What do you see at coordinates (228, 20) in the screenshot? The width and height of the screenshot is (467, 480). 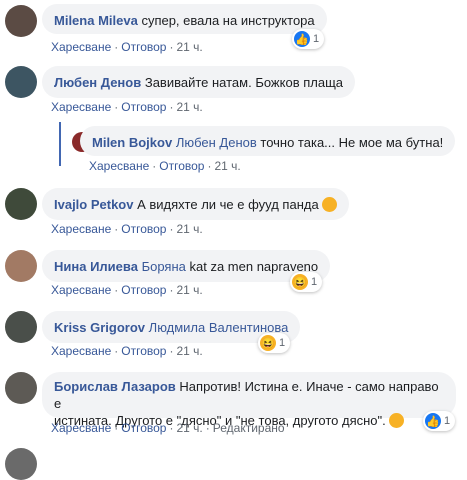 I see `comment-text: супер, евала на инструктора` at bounding box center [228, 20].